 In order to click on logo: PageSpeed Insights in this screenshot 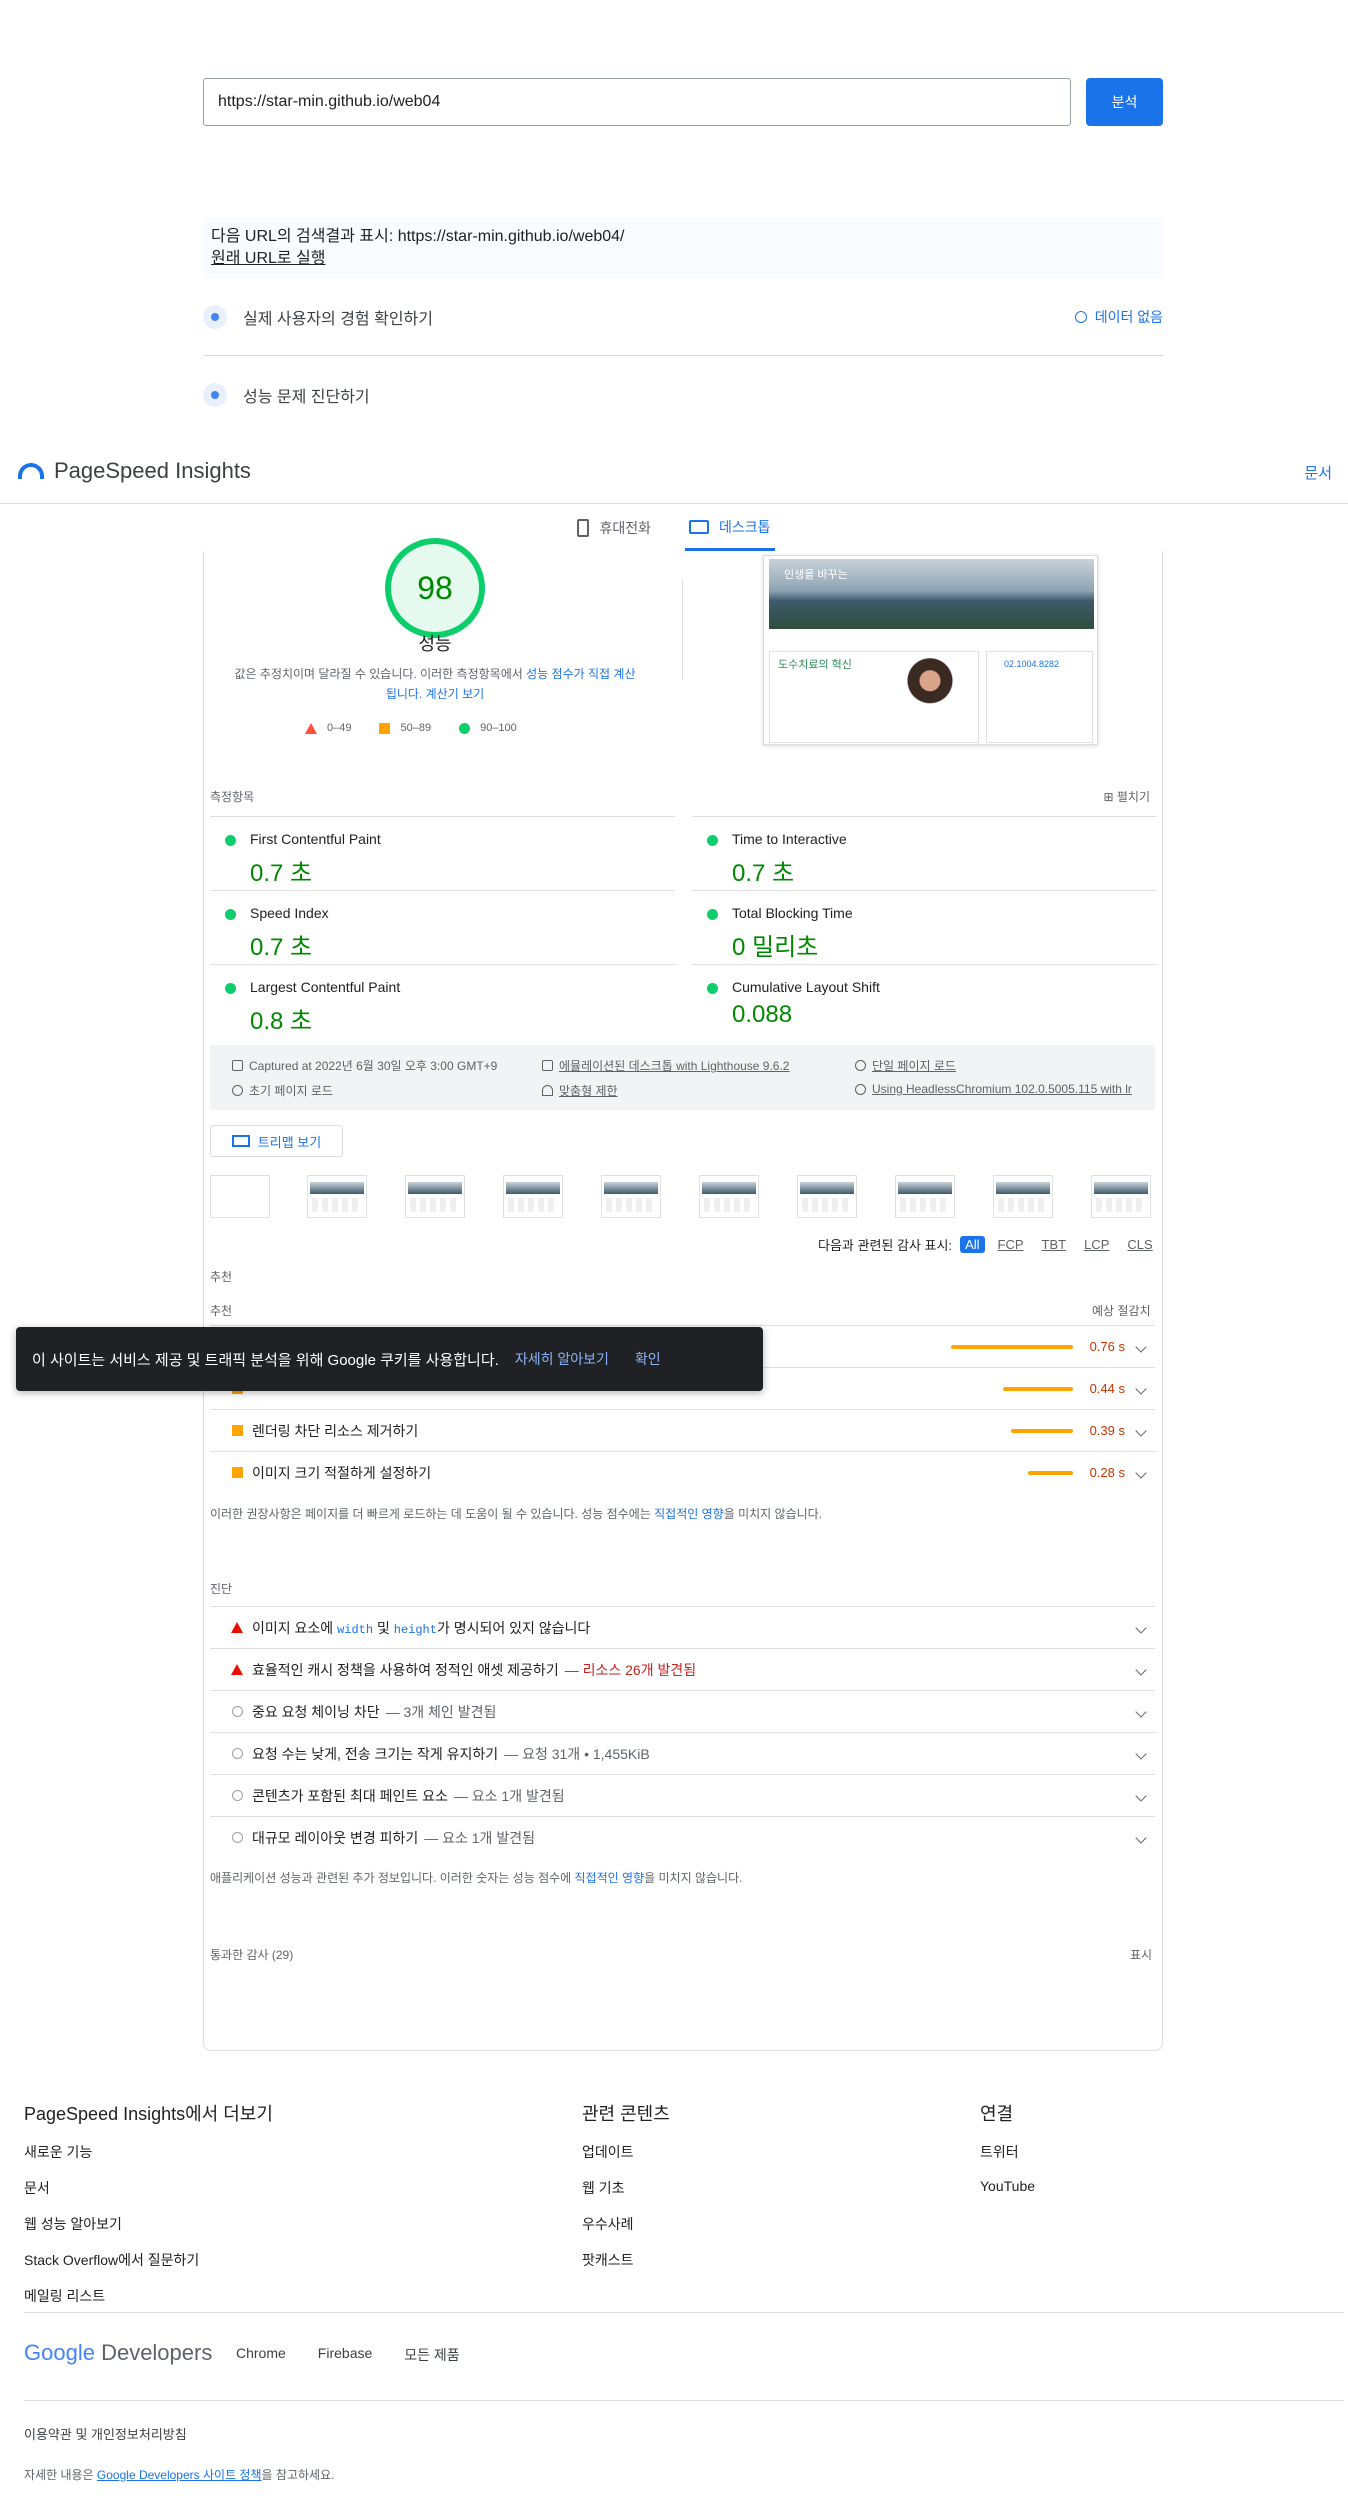, I will do `click(134, 471)`.